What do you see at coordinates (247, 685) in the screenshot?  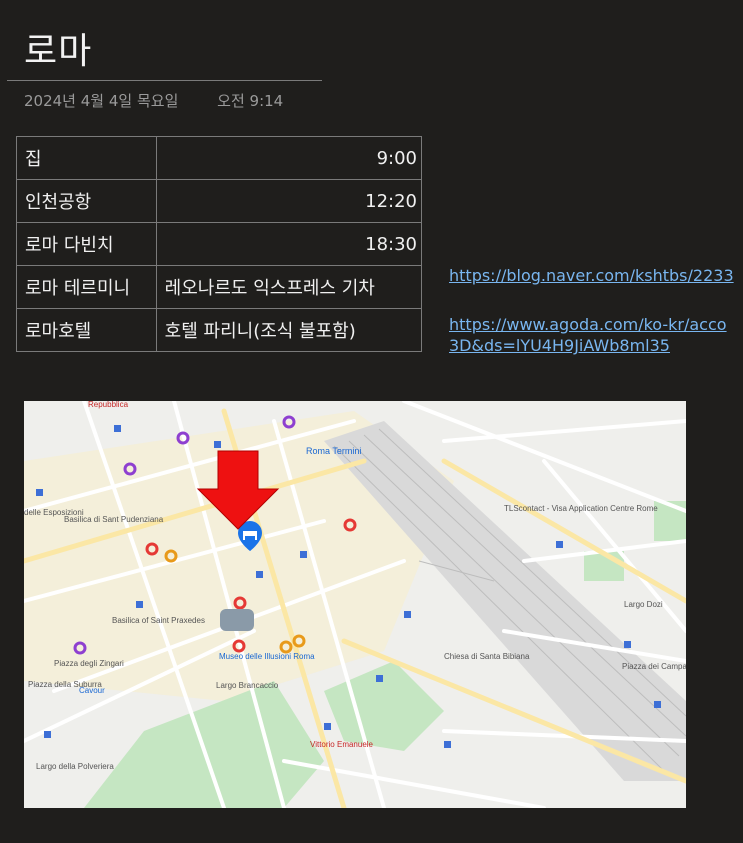 I see `map-label-brancaccio: Largo Brancaccio` at bounding box center [247, 685].